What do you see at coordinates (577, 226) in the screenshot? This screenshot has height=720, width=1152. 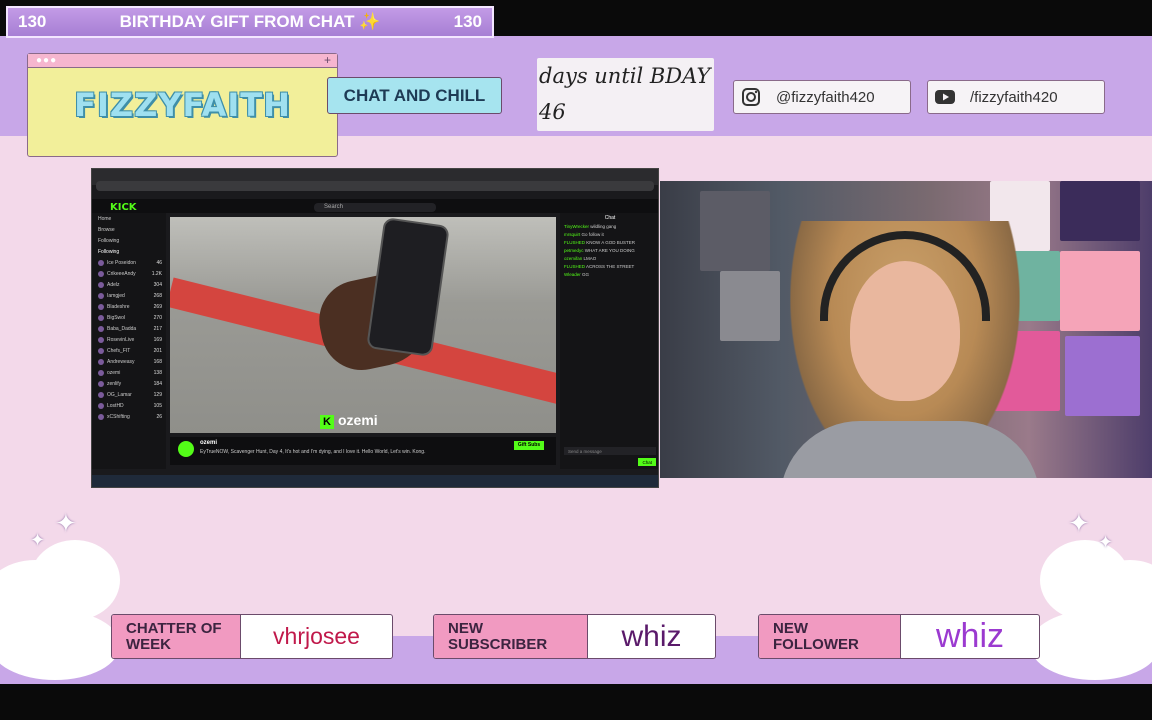 I see `chat-username: TinyWrecker` at bounding box center [577, 226].